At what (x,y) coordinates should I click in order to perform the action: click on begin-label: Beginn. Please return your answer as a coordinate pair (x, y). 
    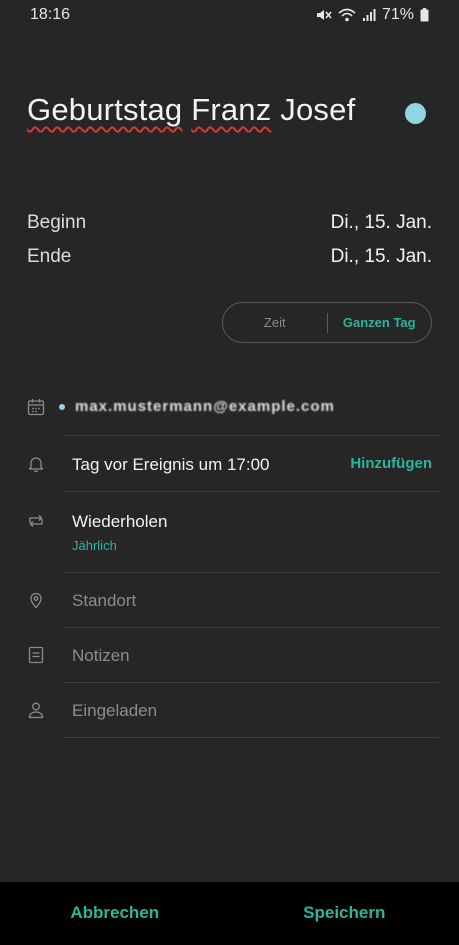
    Looking at the image, I should click on (57, 222).